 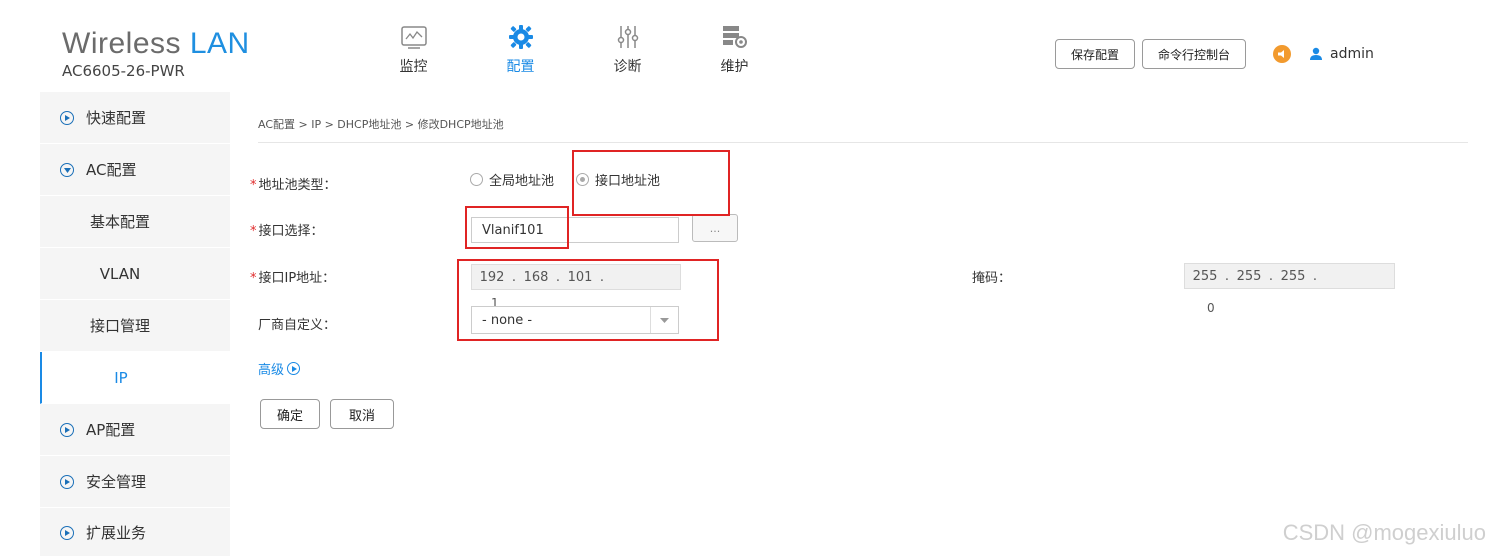 What do you see at coordinates (116, 482) in the screenshot?
I see `sidebar-item-label: 安全管理` at bounding box center [116, 482].